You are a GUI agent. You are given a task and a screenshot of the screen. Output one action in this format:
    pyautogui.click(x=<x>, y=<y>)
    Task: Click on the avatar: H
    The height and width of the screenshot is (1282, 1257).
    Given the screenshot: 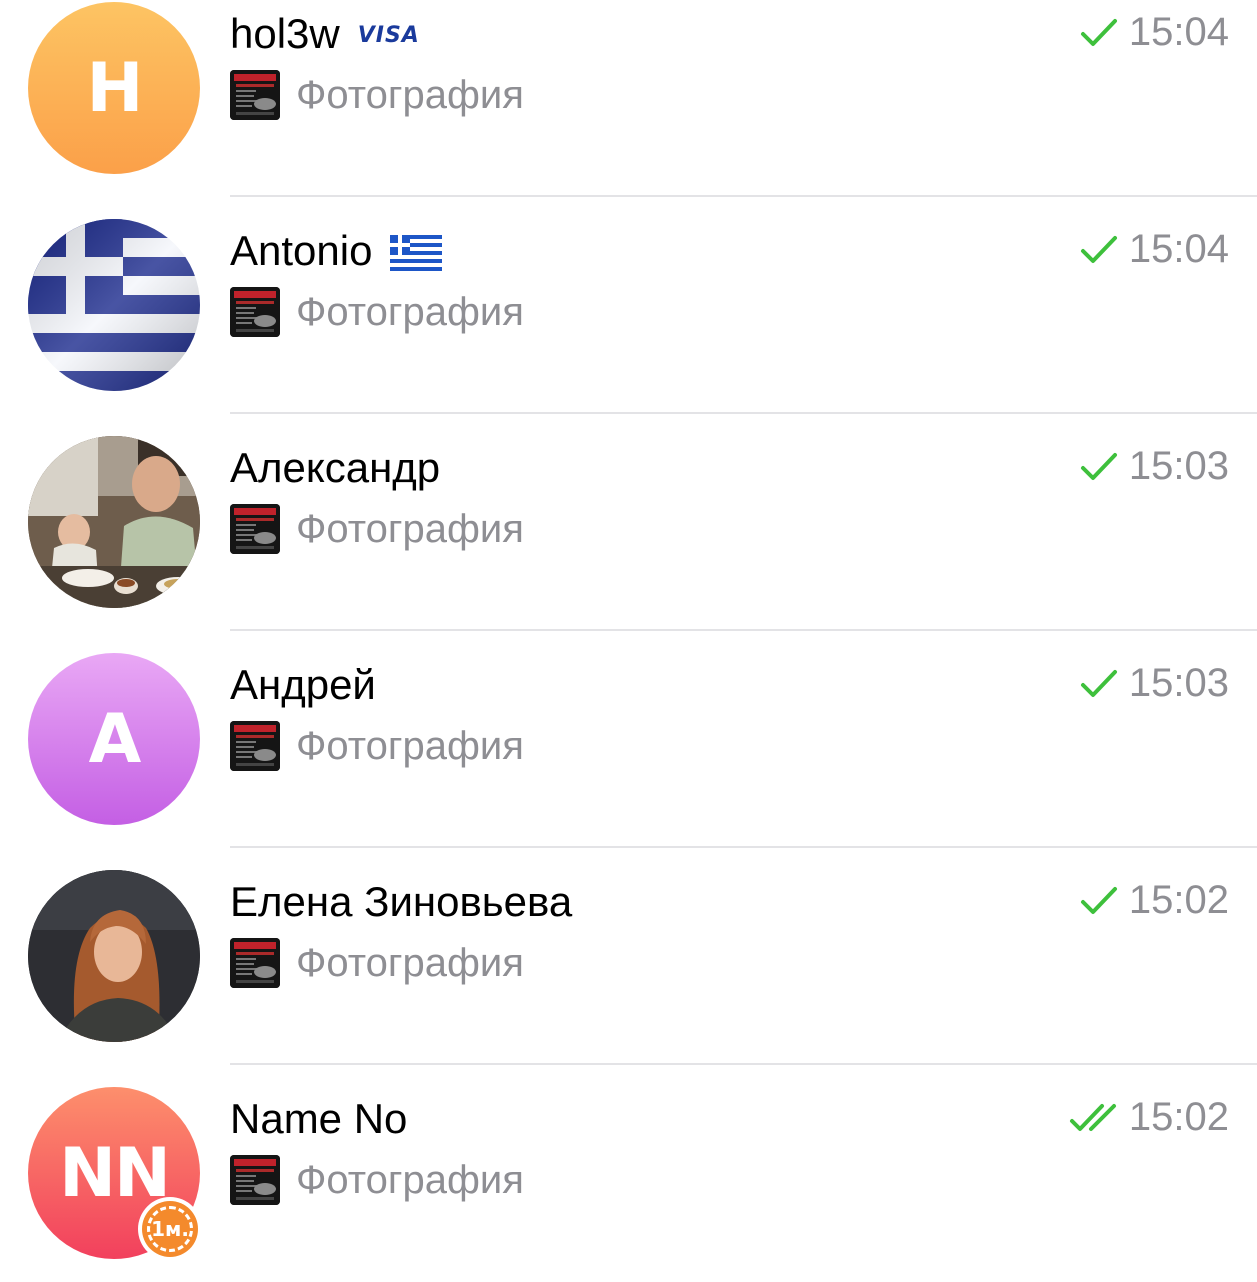 What is the action you would take?
    pyautogui.click(x=114, y=88)
    